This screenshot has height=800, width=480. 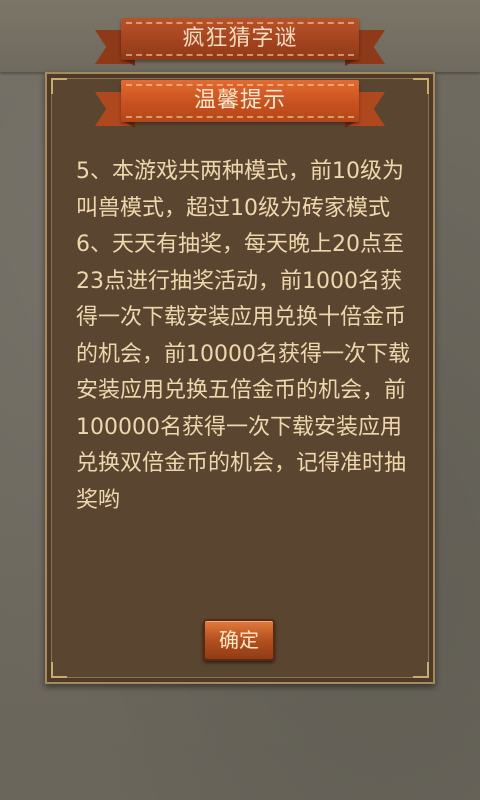 What do you see at coordinates (240, 38) in the screenshot?
I see `app-title: 疯狂猜字谜` at bounding box center [240, 38].